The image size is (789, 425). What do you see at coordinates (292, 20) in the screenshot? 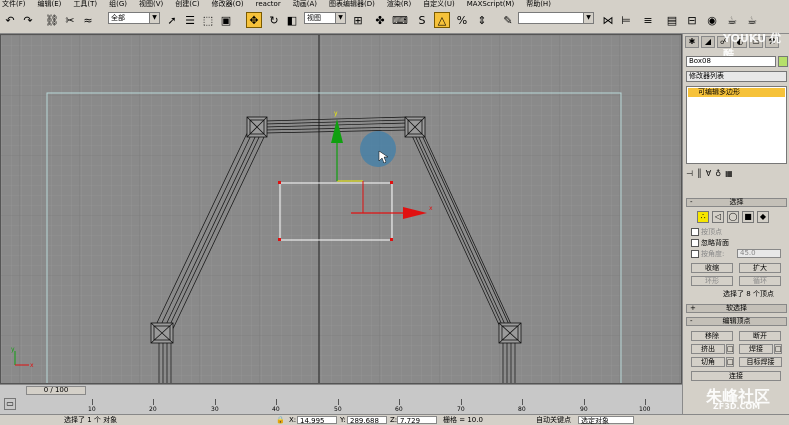
I see `select-scale-icon: ◧` at bounding box center [292, 20].